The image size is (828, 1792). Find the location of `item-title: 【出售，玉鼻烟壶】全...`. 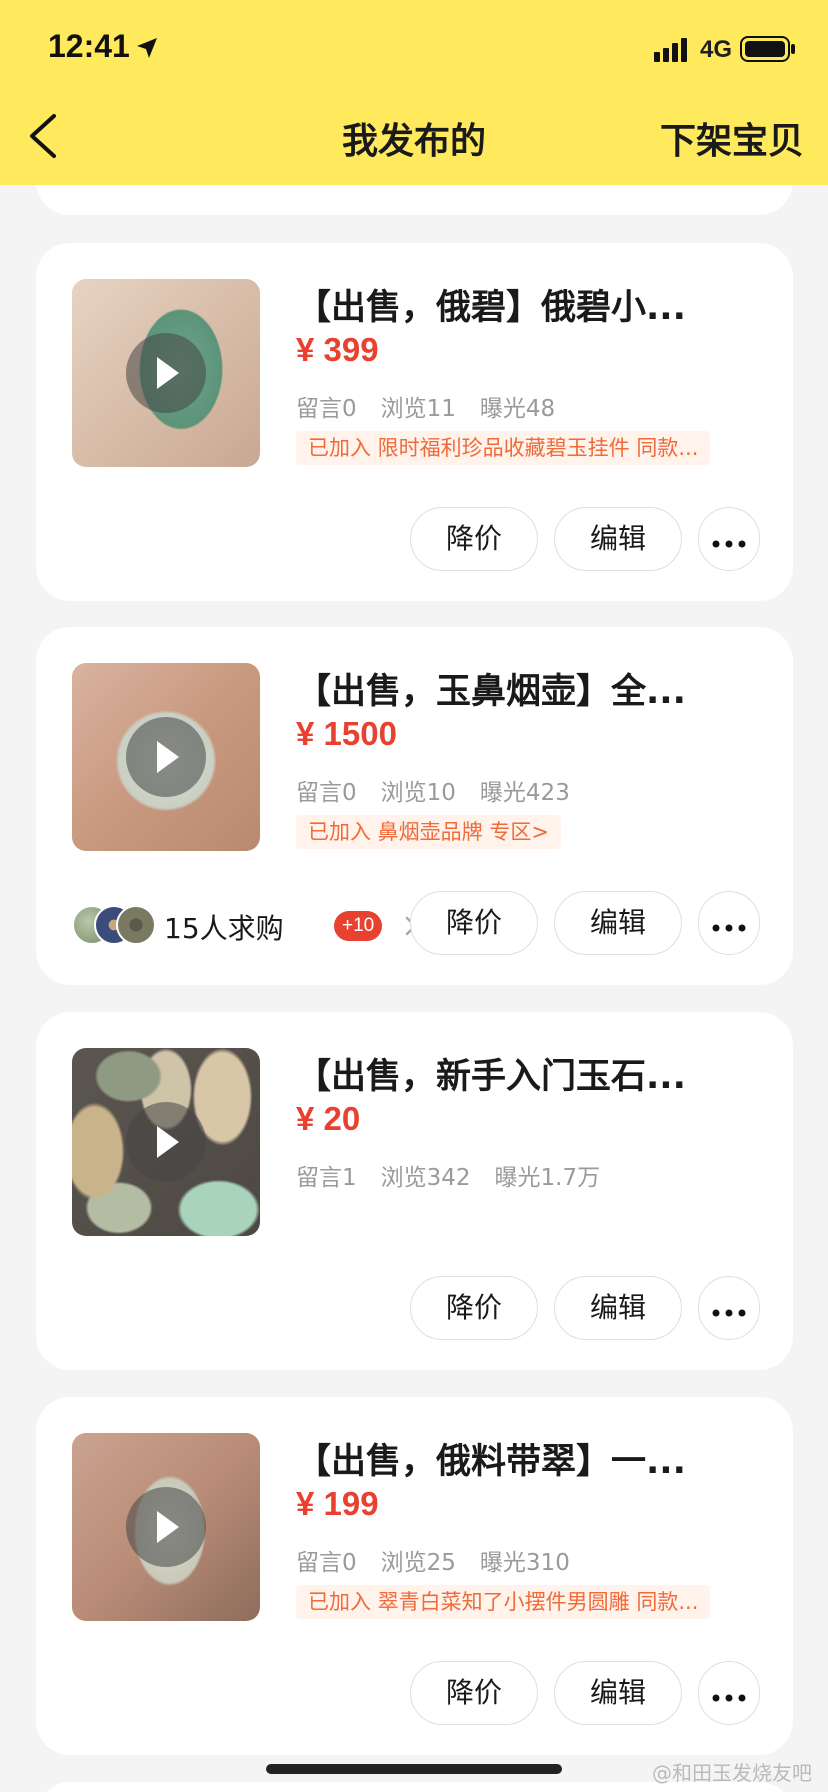

item-title: 【出售，玉鼻烟壶】全... is located at coordinates (531, 688).